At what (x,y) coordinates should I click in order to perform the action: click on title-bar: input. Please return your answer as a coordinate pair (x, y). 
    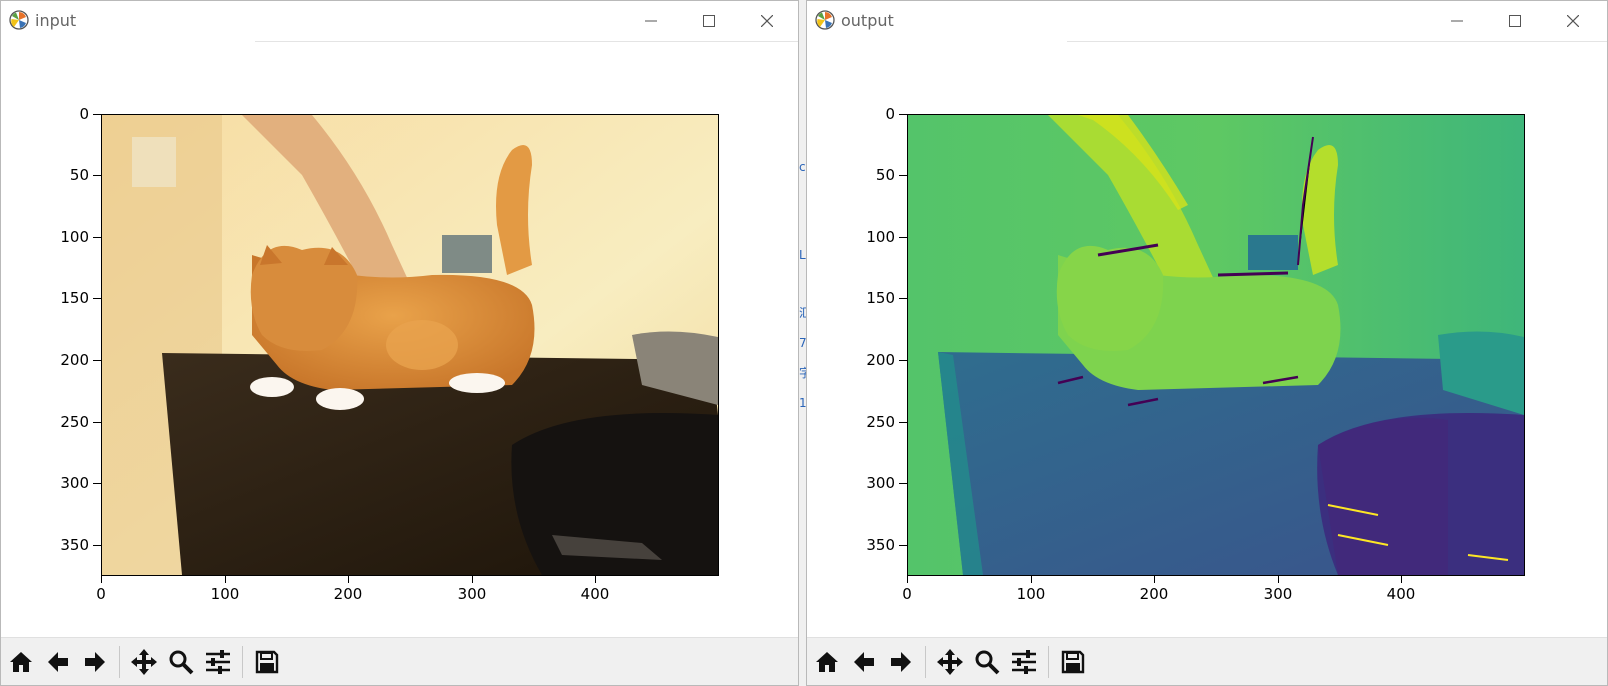
    Looking at the image, I should click on (399, 21).